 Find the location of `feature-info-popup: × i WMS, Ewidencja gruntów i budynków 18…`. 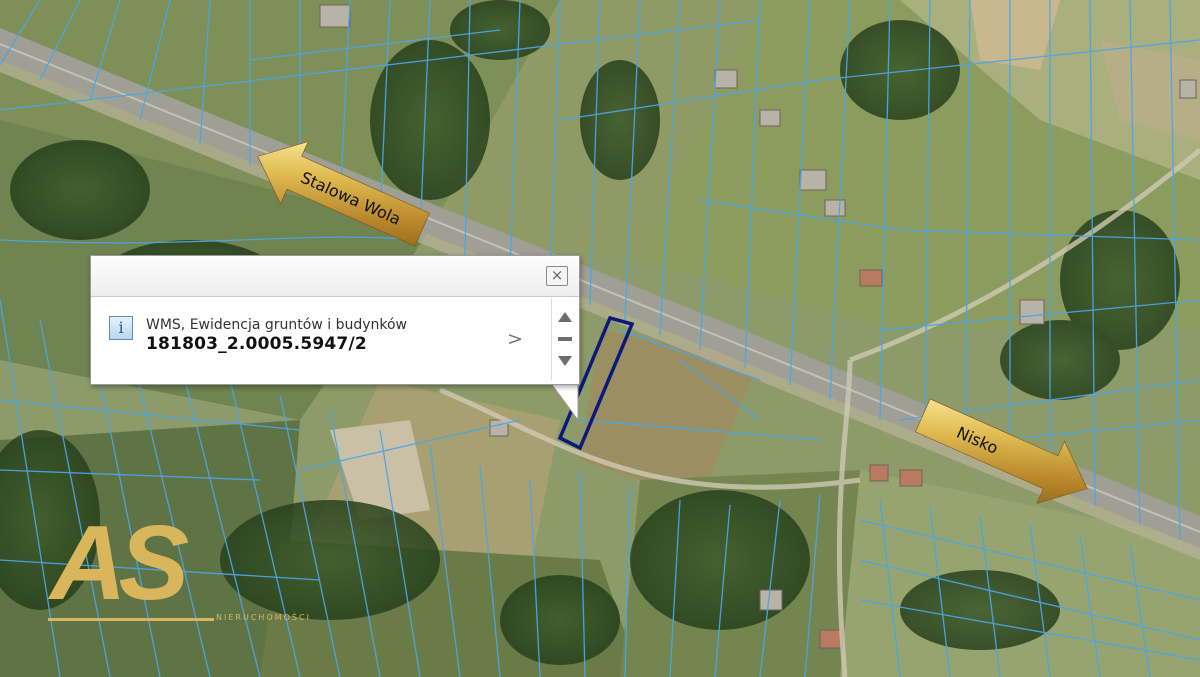

feature-info-popup: × i WMS, Ewidencja gruntów i budynków 18… is located at coordinates (335, 320).